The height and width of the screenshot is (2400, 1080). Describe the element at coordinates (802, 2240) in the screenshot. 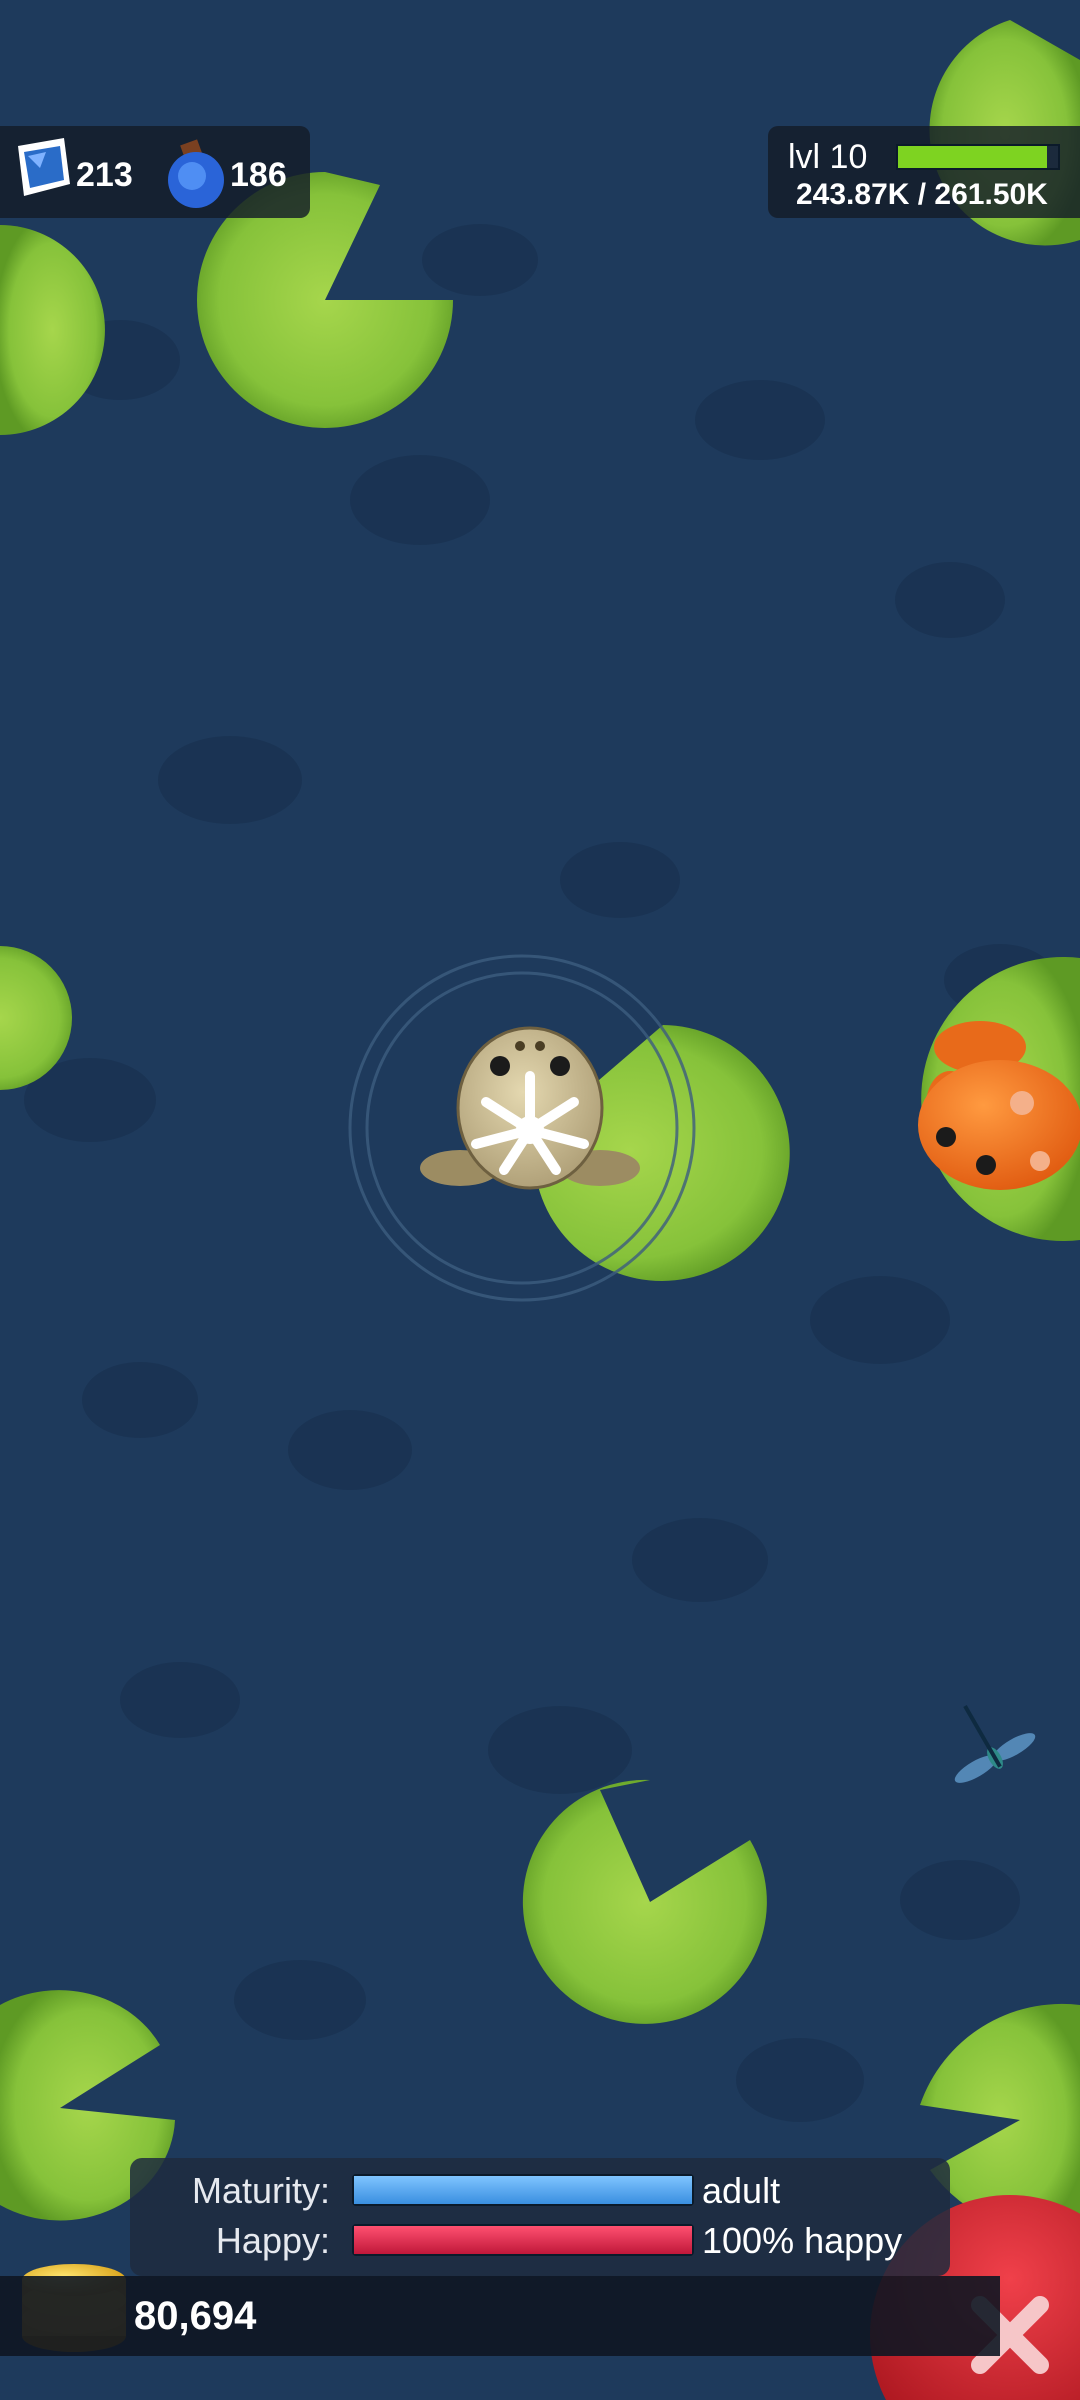

I see `happy-value: 100% happy` at that location.